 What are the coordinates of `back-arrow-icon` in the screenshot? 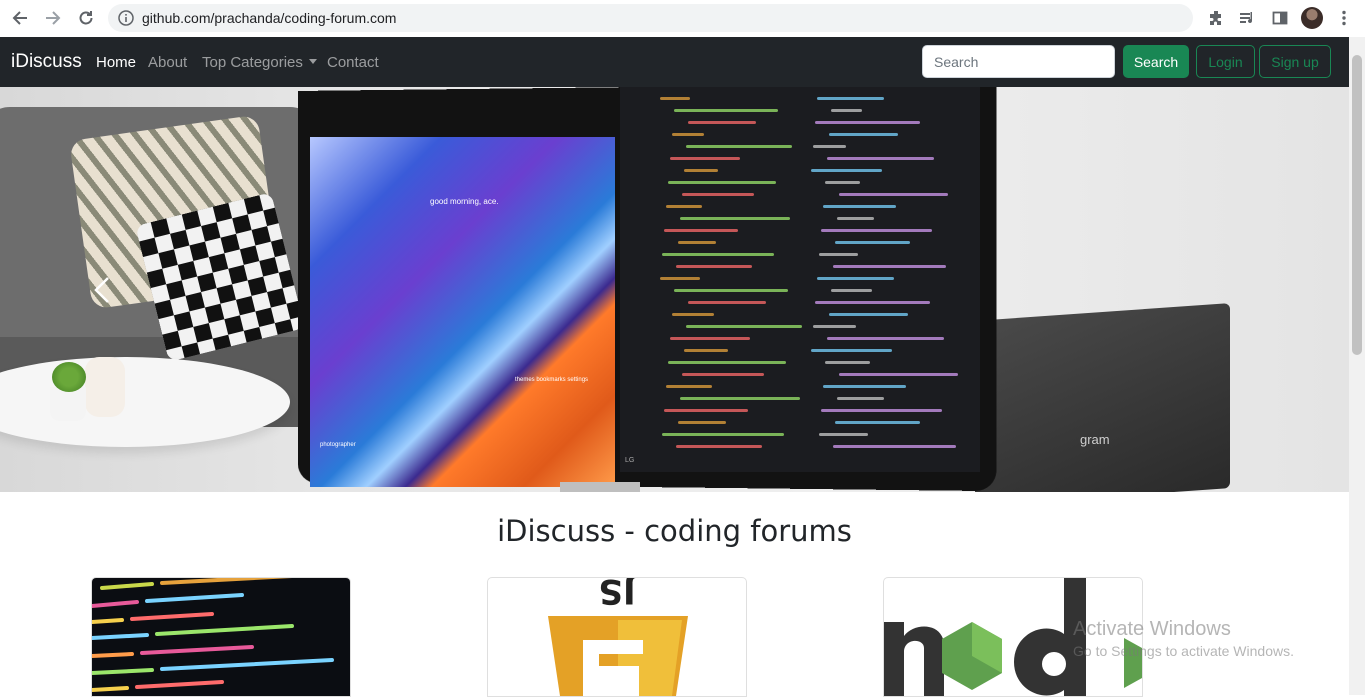 It's located at (20, 18).